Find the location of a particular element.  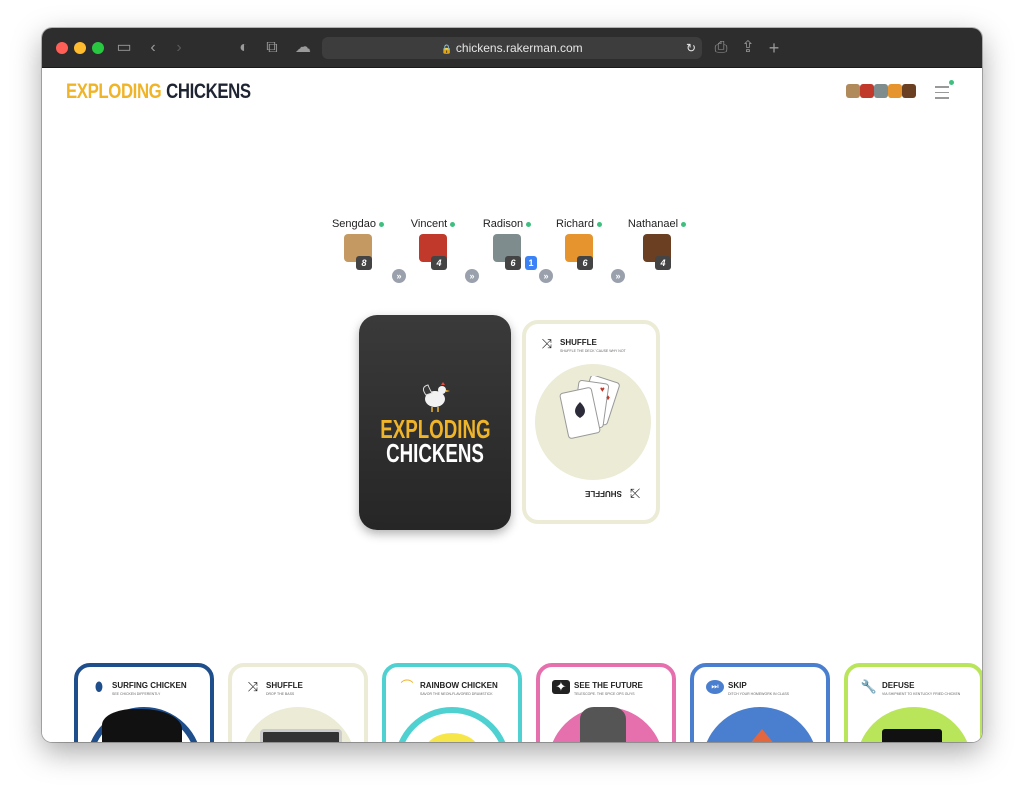

player-vincent: Vincent 4 is located at coordinates (433, 244).